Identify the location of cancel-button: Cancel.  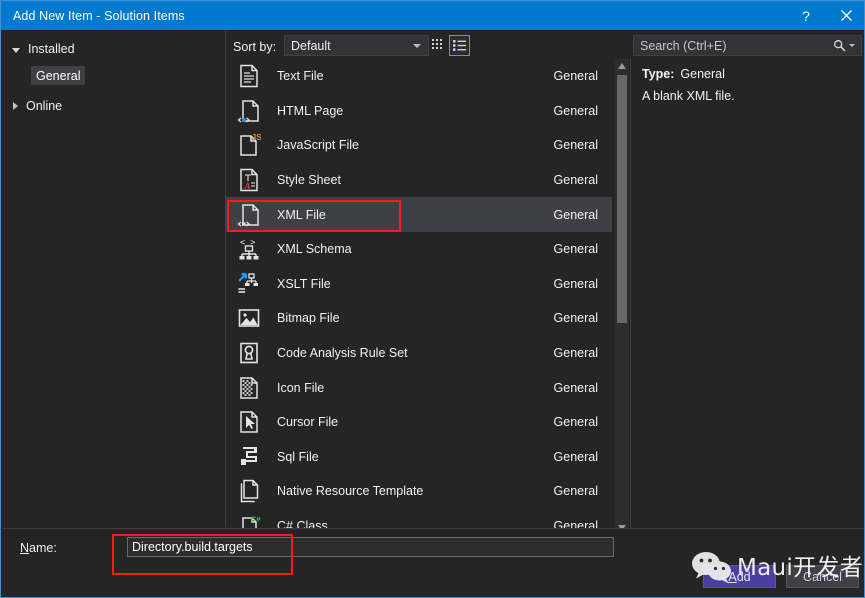
(822, 576).